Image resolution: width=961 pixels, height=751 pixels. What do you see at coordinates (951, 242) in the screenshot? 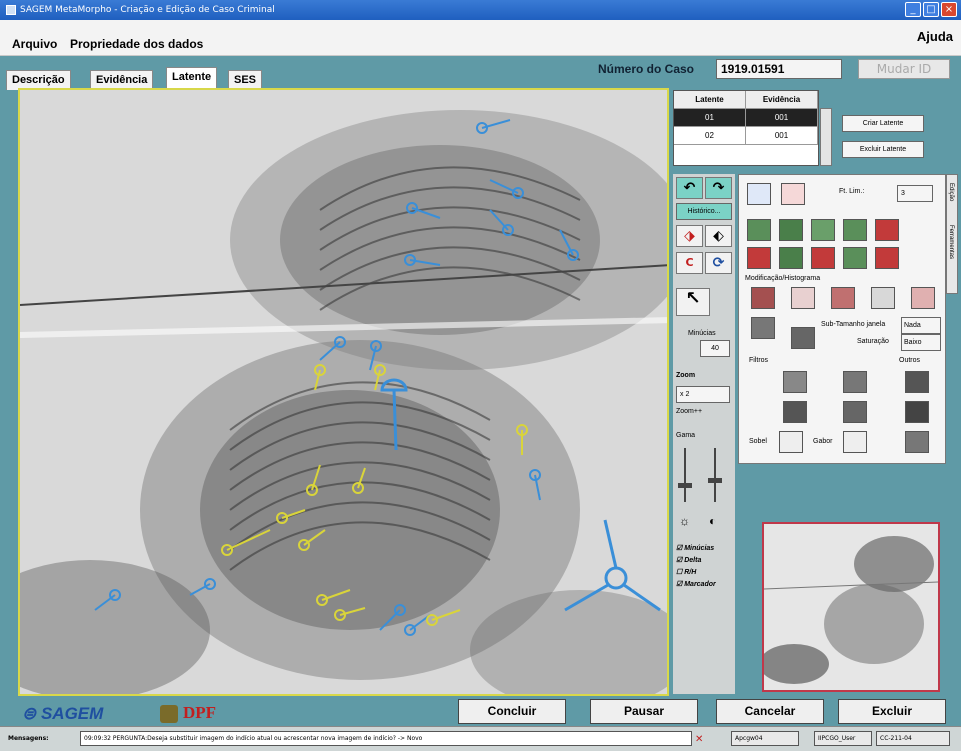
I see `tab-tools: Ferramentas` at bounding box center [951, 242].